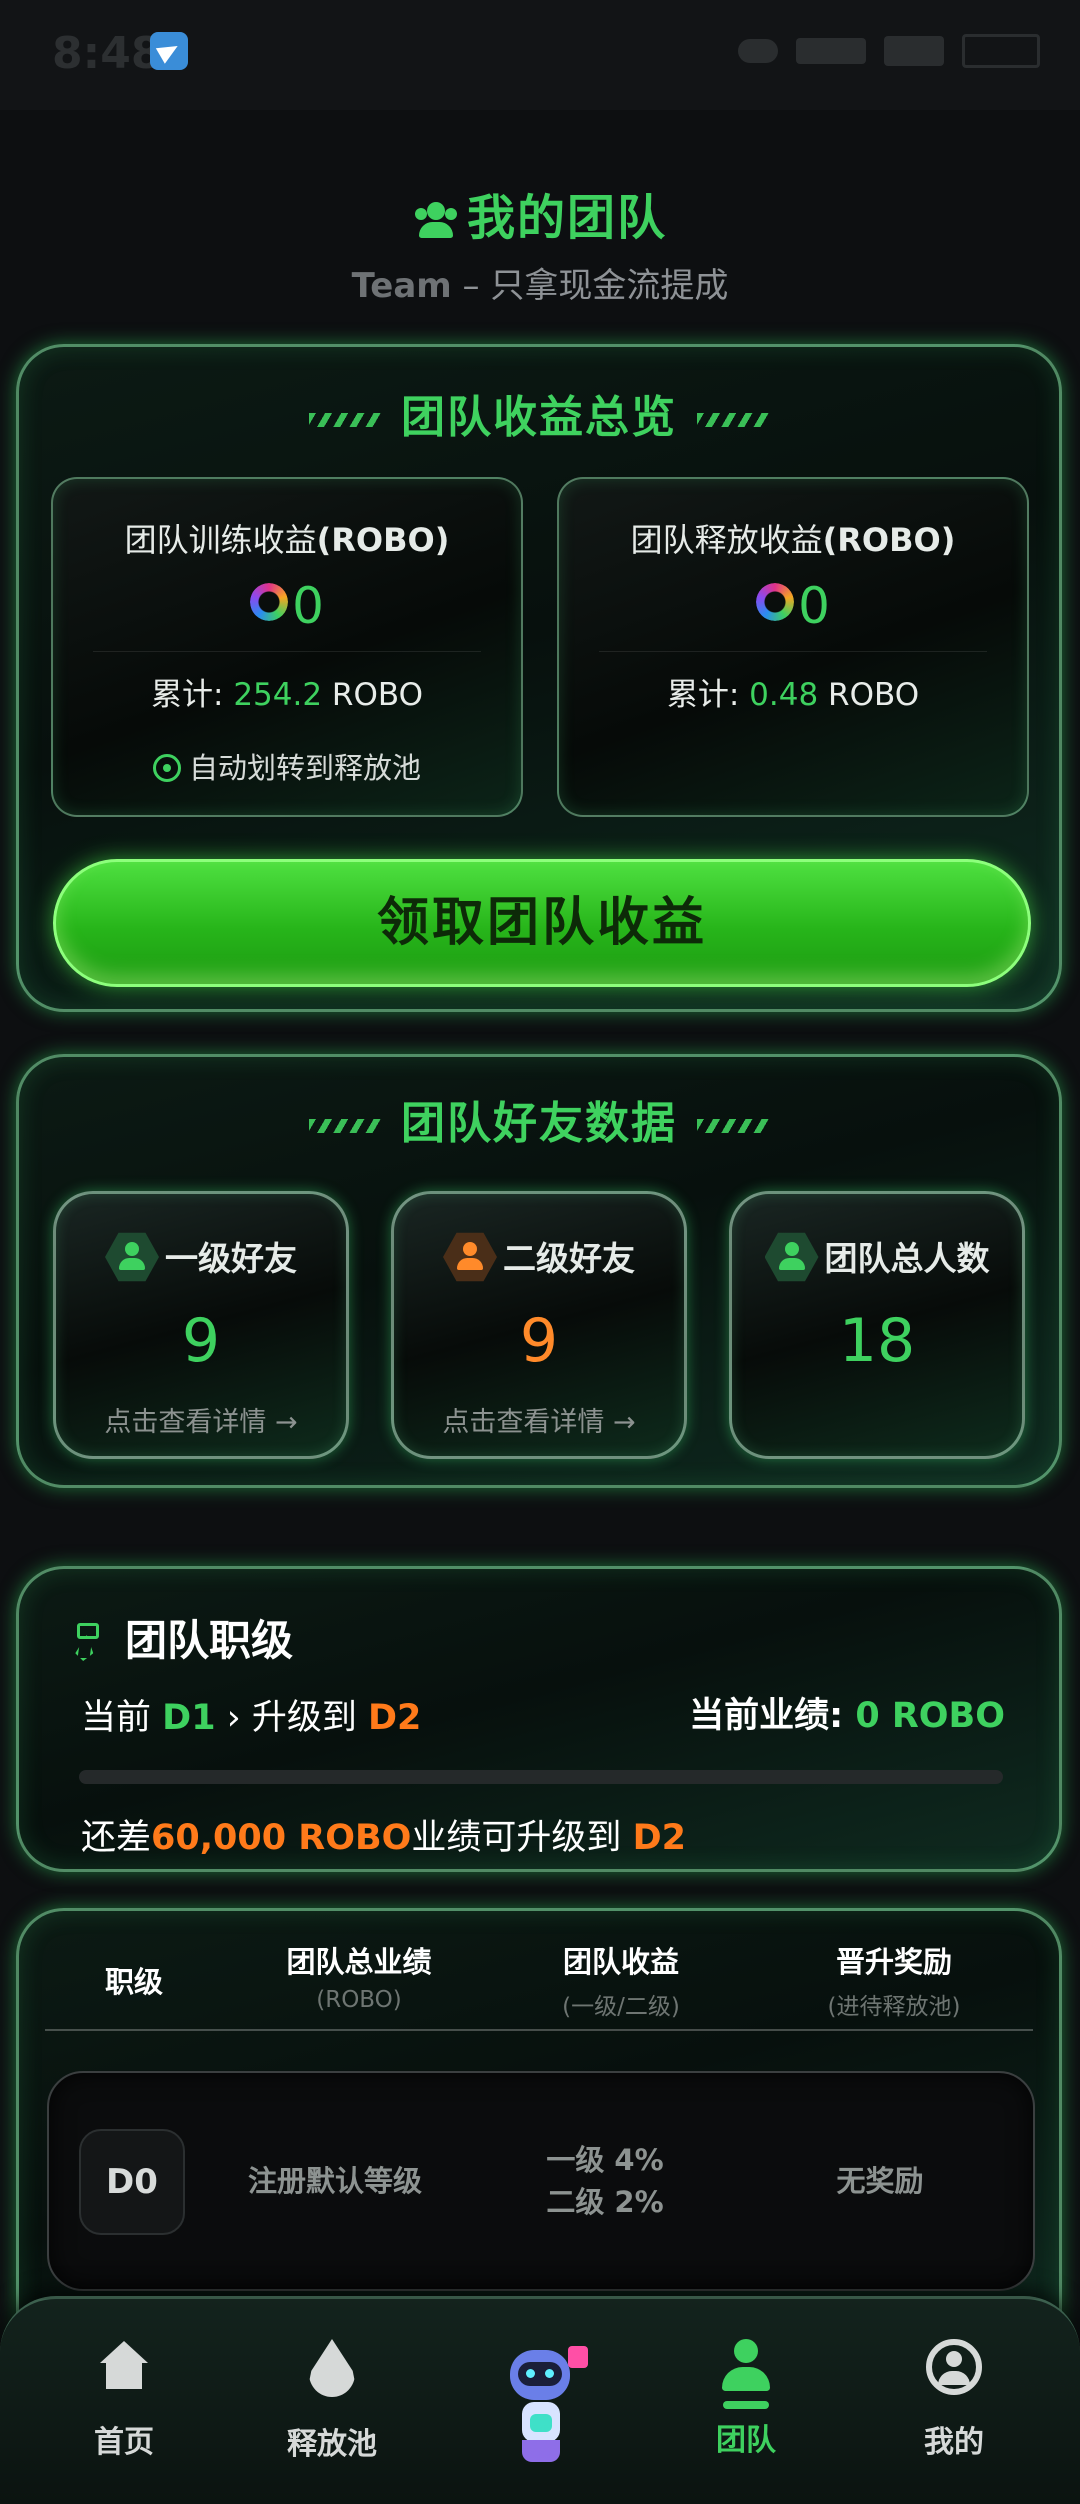 The height and width of the screenshot is (2504, 1080). Describe the element at coordinates (877, 1257) in the screenshot. I see `team-total-title: 团队总人数` at that location.